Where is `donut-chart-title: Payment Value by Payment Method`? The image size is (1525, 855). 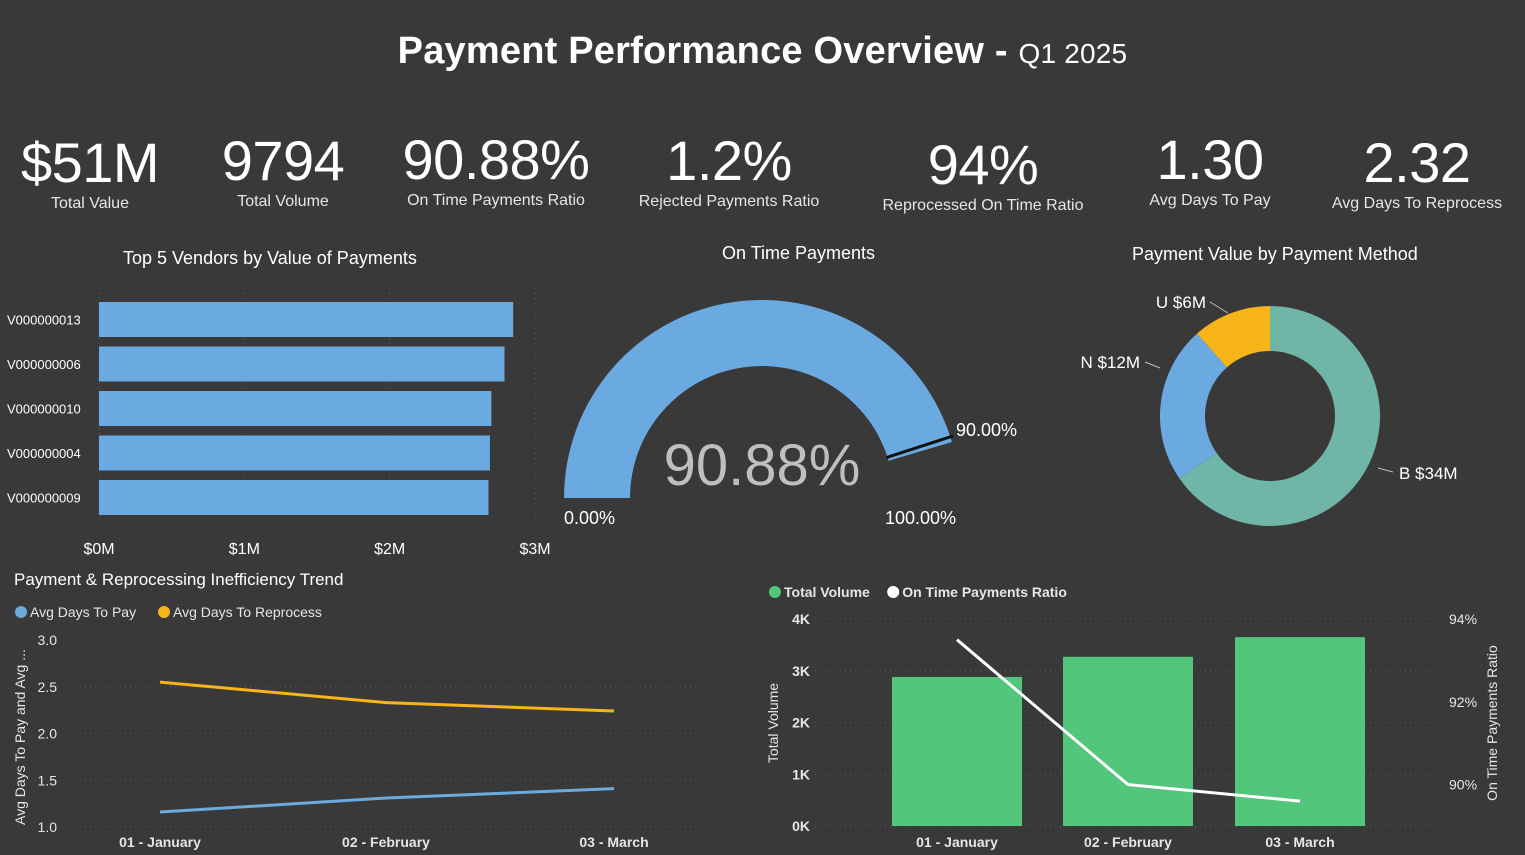
donut-chart-title: Payment Value by Payment Method is located at coordinates (1275, 254).